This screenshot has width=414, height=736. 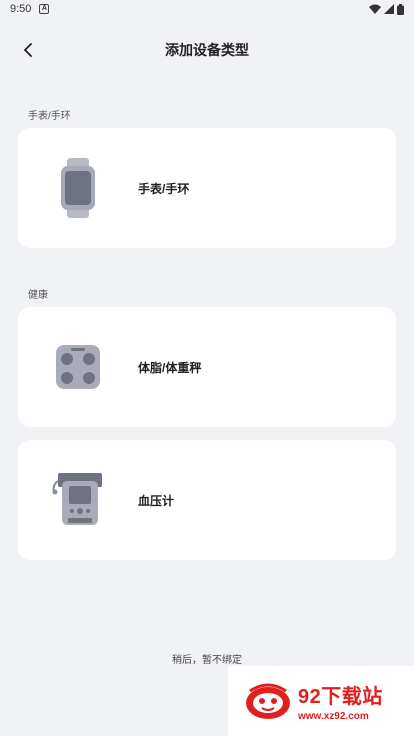 I want to click on signal-icon, so click(x=389, y=9).